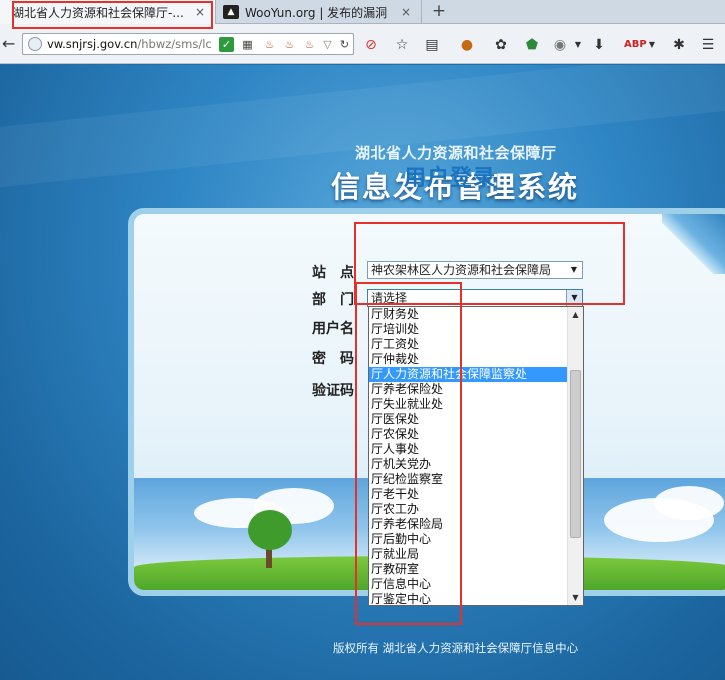  I want to click on download-icon: ⬇, so click(599, 45).